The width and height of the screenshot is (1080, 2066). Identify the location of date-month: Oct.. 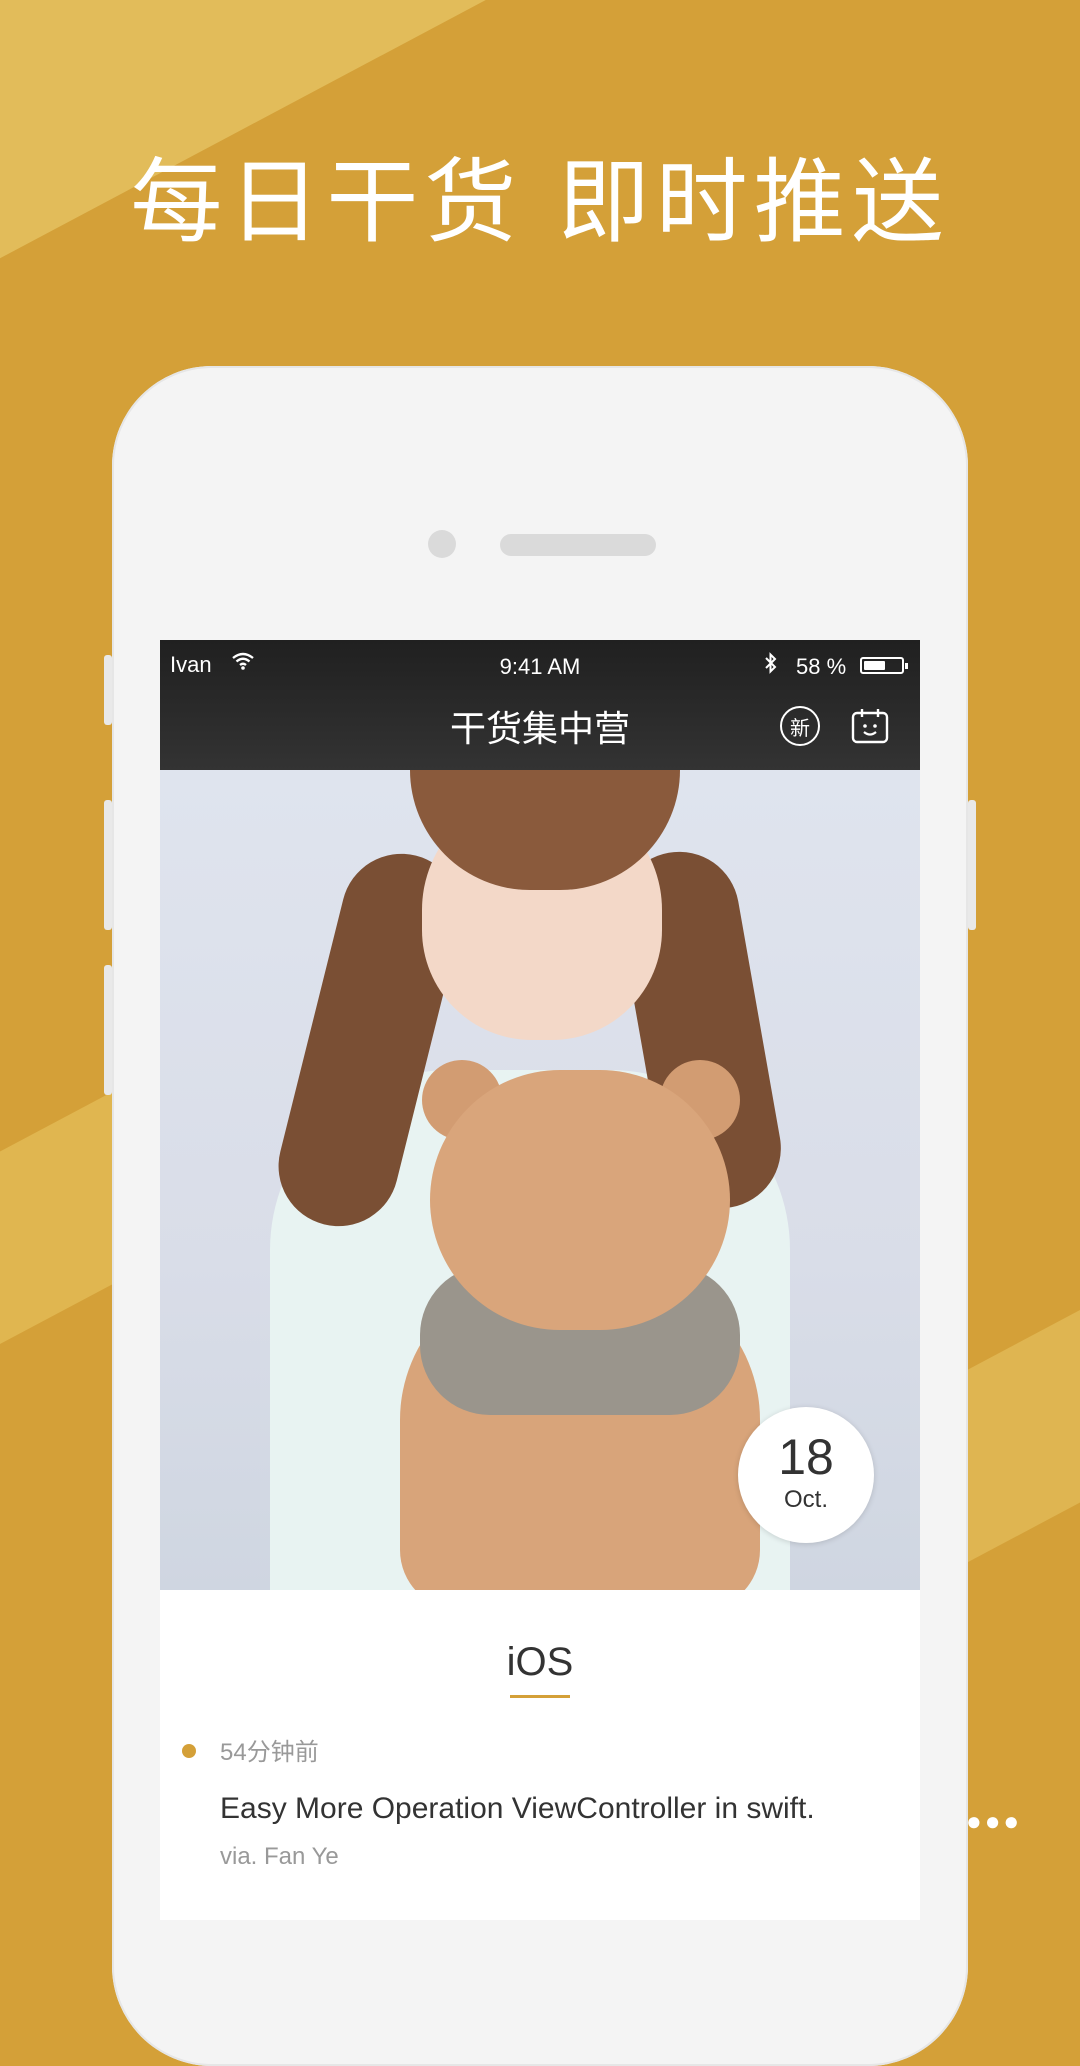
(805, 1499).